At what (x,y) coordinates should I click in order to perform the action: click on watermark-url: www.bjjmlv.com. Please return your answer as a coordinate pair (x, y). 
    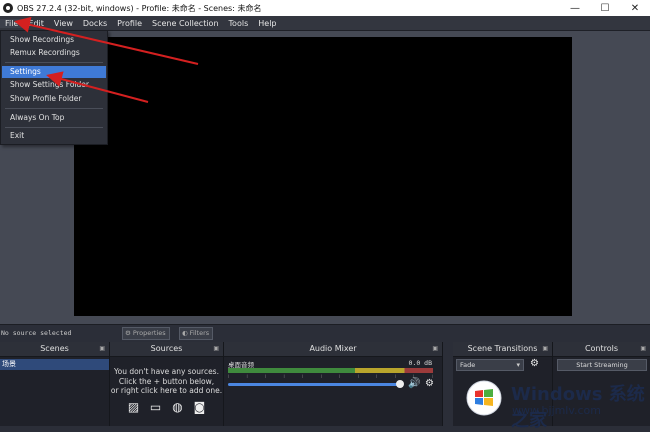
    Looking at the image, I should click on (556, 410).